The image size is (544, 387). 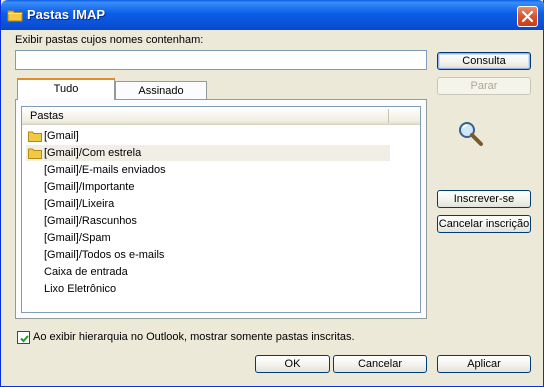 I want to click on list-item-label: [Gmail]/Rascunhos, so click(x=90, y=221).